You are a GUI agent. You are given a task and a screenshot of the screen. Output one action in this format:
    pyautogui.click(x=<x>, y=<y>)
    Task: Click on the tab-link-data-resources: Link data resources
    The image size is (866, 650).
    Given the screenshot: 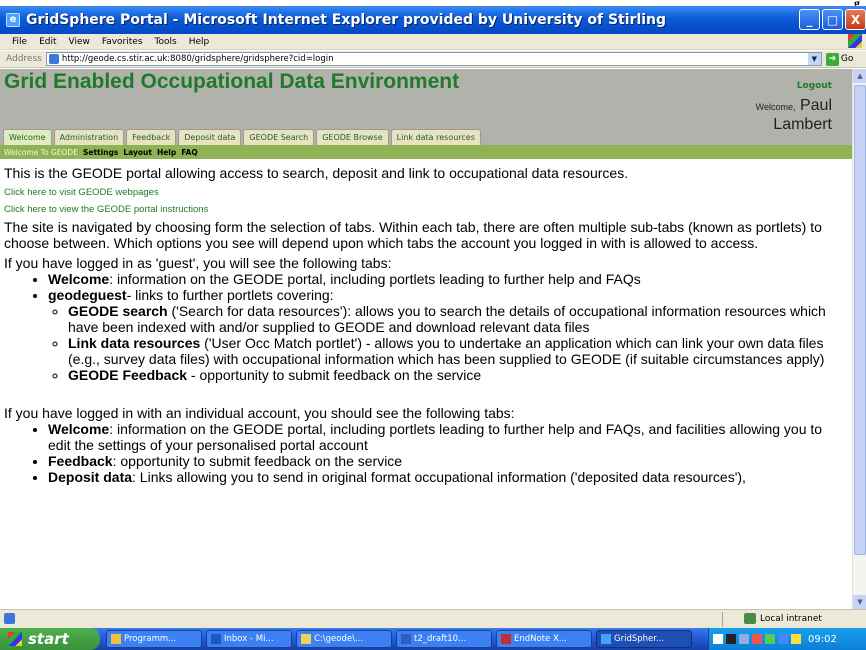 What is the action you would take?
    pyautogui.click(x=435, y=137)
    